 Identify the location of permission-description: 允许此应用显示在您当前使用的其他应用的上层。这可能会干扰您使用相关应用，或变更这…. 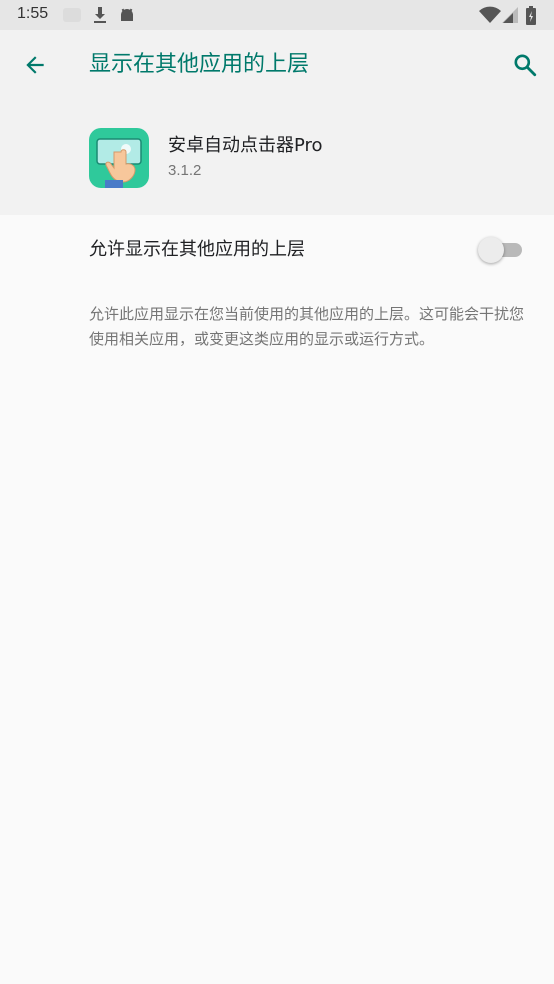
(307, 326).